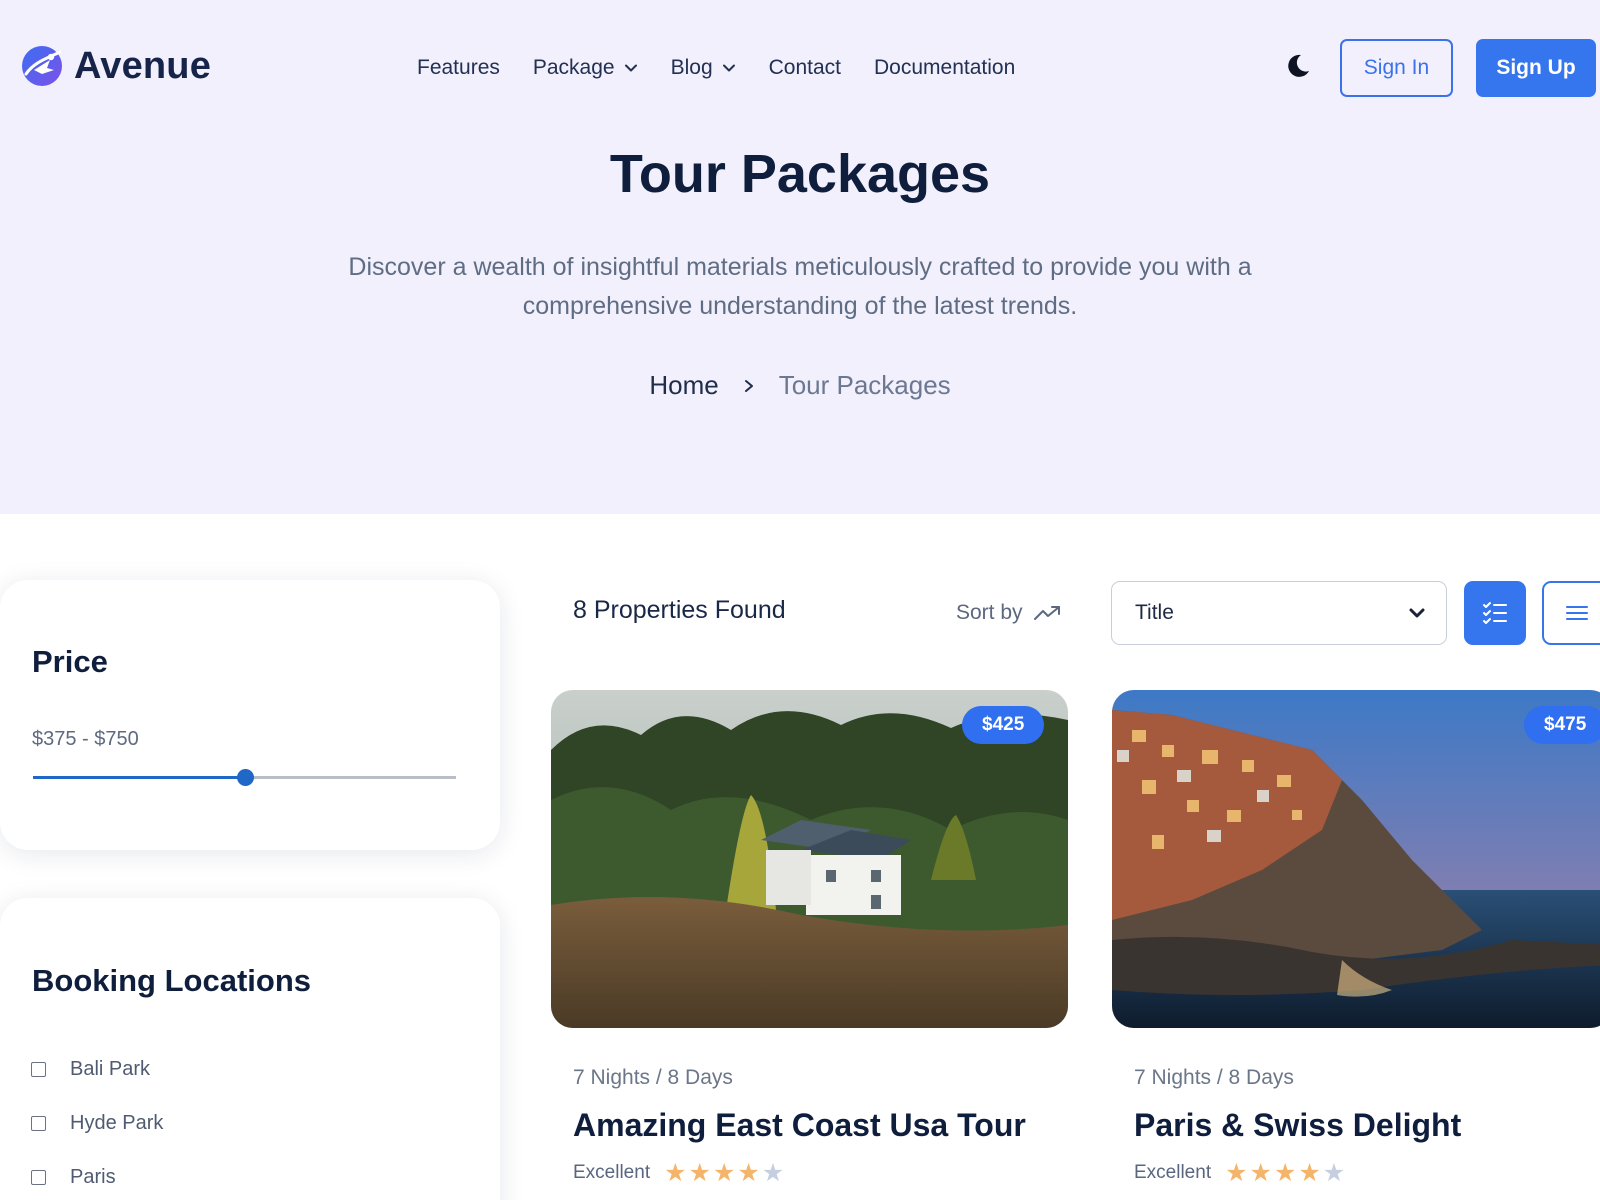  I want to click on moon-icon, so click(1297, 66).